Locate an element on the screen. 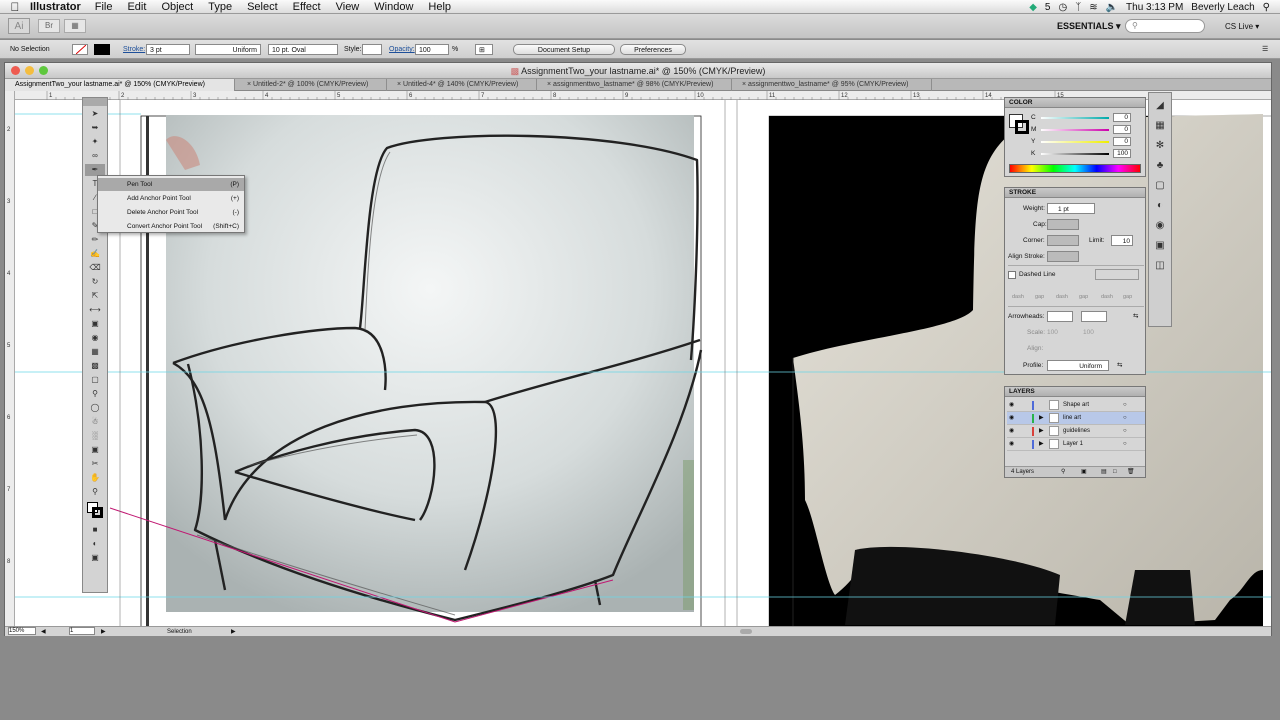 This screenshot has width=1280, height=720. channel-k-slider is located at coordinates (1075, 154).